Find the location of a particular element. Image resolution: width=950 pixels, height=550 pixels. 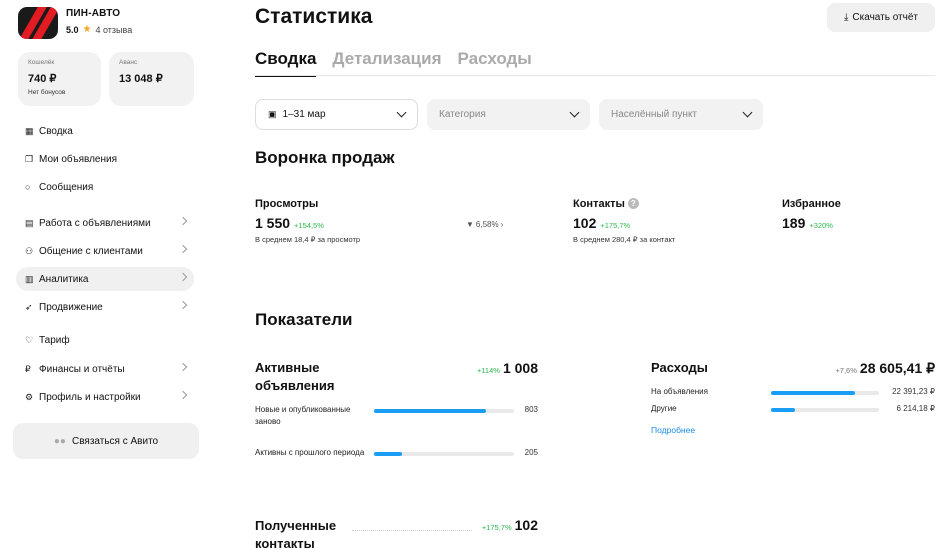

other-expenses-label: Другие is located at coordinates (664, 408).